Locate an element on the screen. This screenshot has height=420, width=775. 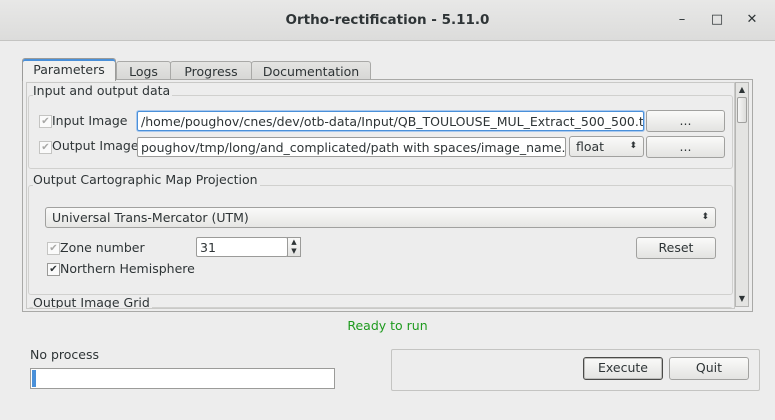
io-group-title: Input and output data is located at coordinates (103, 90).